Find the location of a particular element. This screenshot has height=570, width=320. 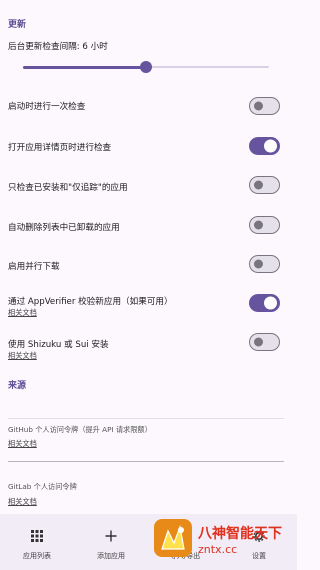

nav-label-app-list: 应用列表 is located at coordinates (37, 556).